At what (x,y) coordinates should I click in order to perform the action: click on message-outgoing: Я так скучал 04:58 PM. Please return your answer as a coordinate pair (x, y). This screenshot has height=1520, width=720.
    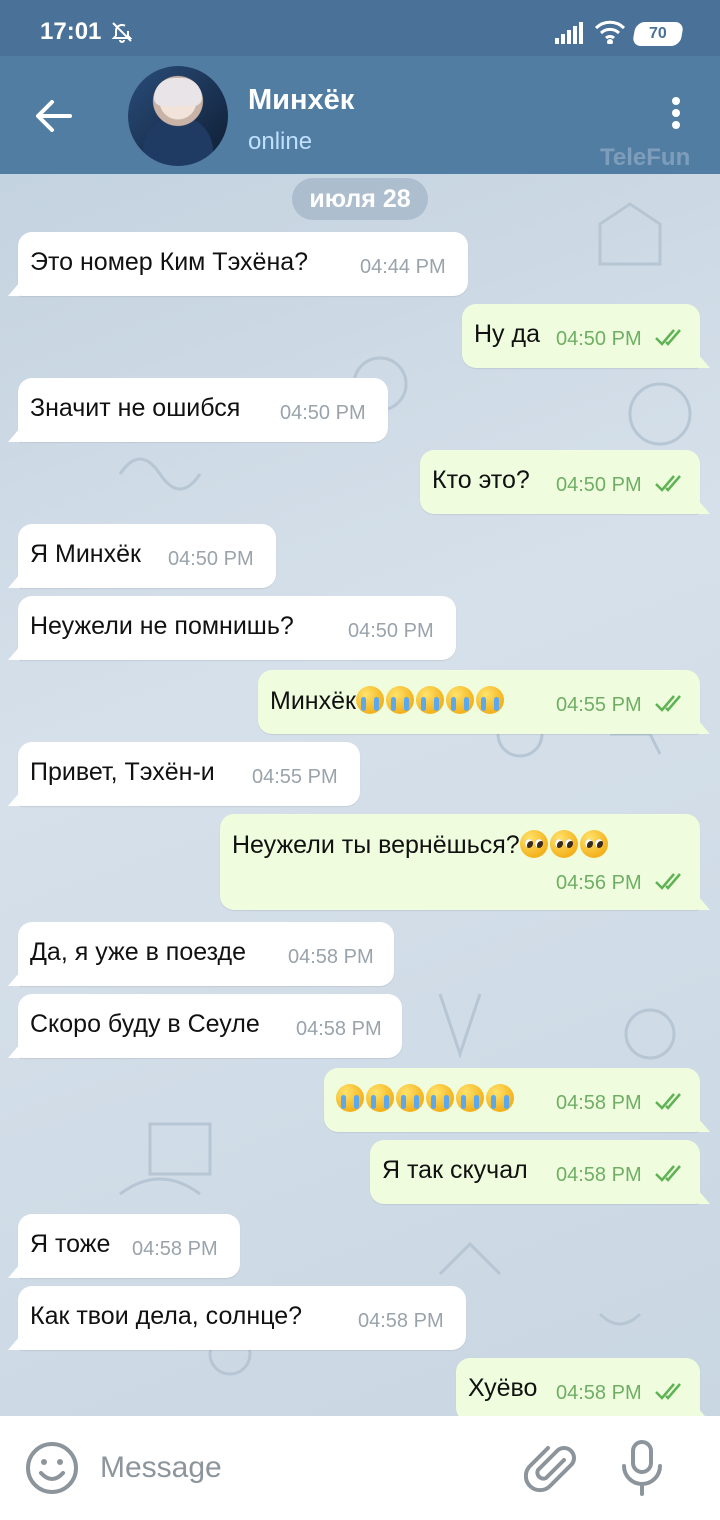
    Looking at the image, I should click on (540, 1172).